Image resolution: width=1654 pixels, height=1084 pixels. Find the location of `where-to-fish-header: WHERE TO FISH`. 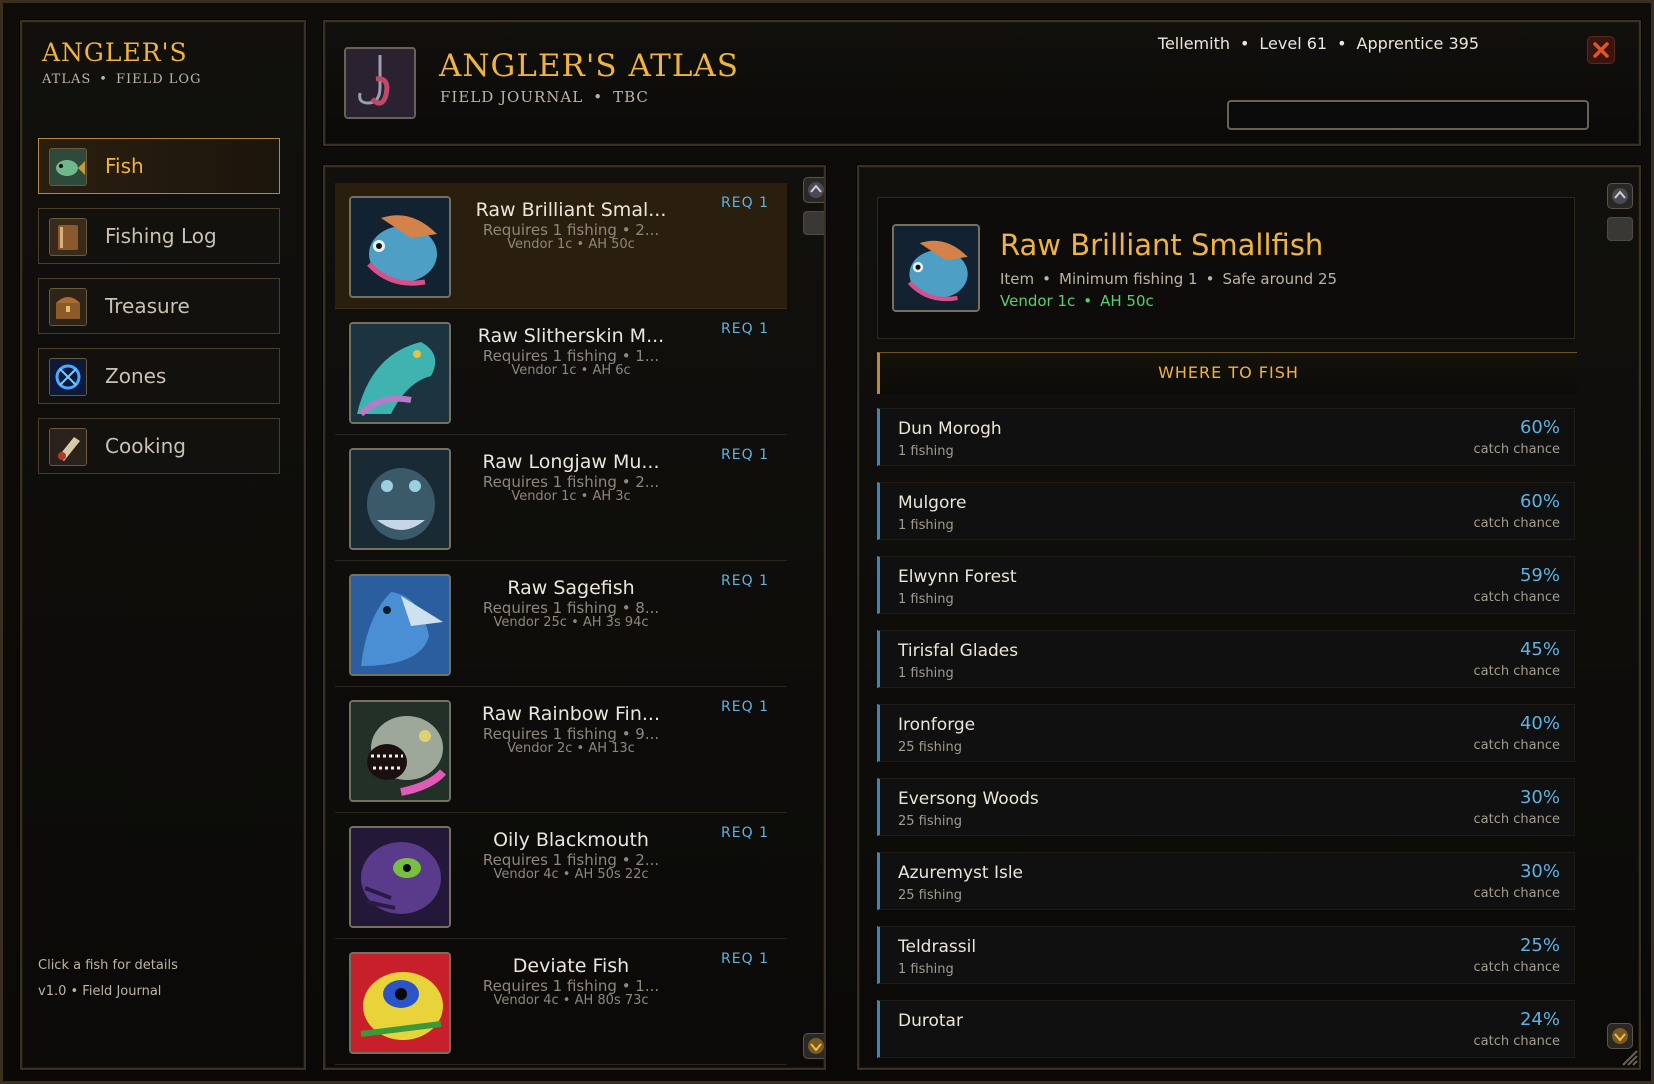

where-to-fish-header: WHERE TO FISH is located at coordinates (1227, 373).